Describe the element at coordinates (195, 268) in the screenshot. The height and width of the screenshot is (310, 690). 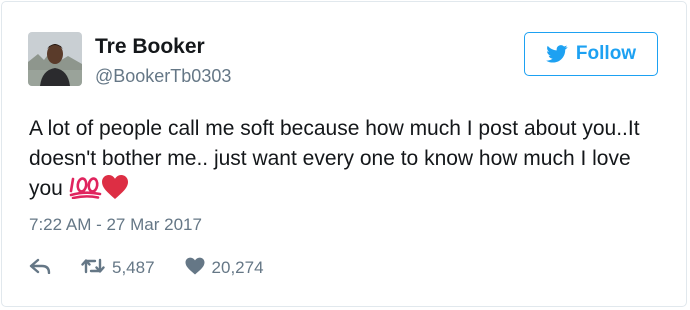
I see `heart-icon` at that location.